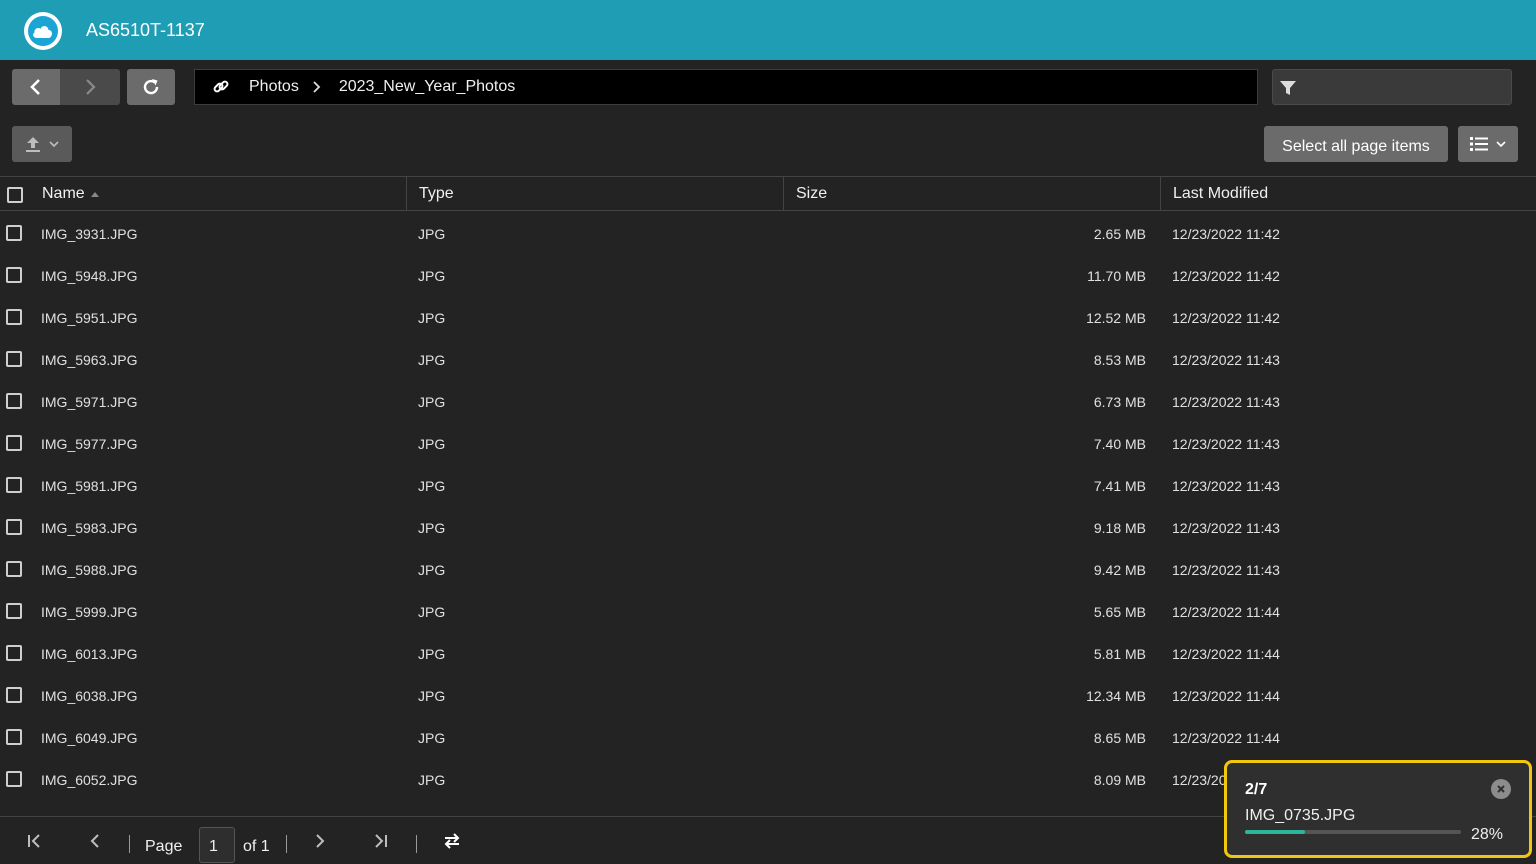 This screenshot has height=864, width=1536. What do you see at coordinates (94, 194) in the screenshot?
I see `sort-ascending-icon` at bounding box center [94, 194].